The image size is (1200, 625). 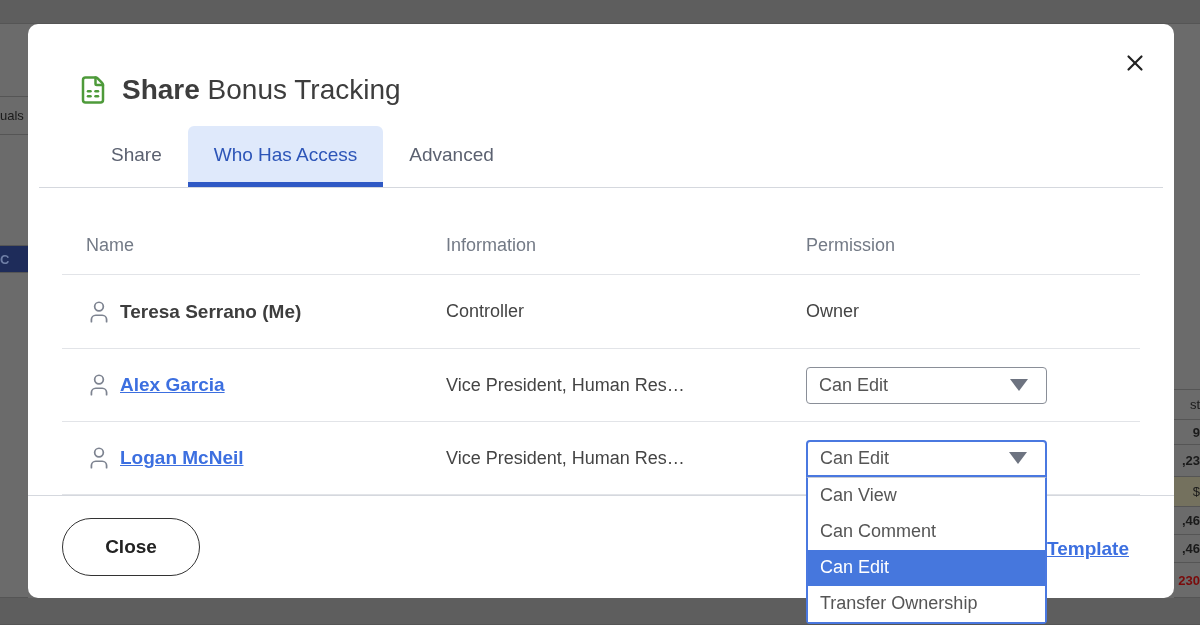 I want to click on tab: Share, so click(x=136, y=156).